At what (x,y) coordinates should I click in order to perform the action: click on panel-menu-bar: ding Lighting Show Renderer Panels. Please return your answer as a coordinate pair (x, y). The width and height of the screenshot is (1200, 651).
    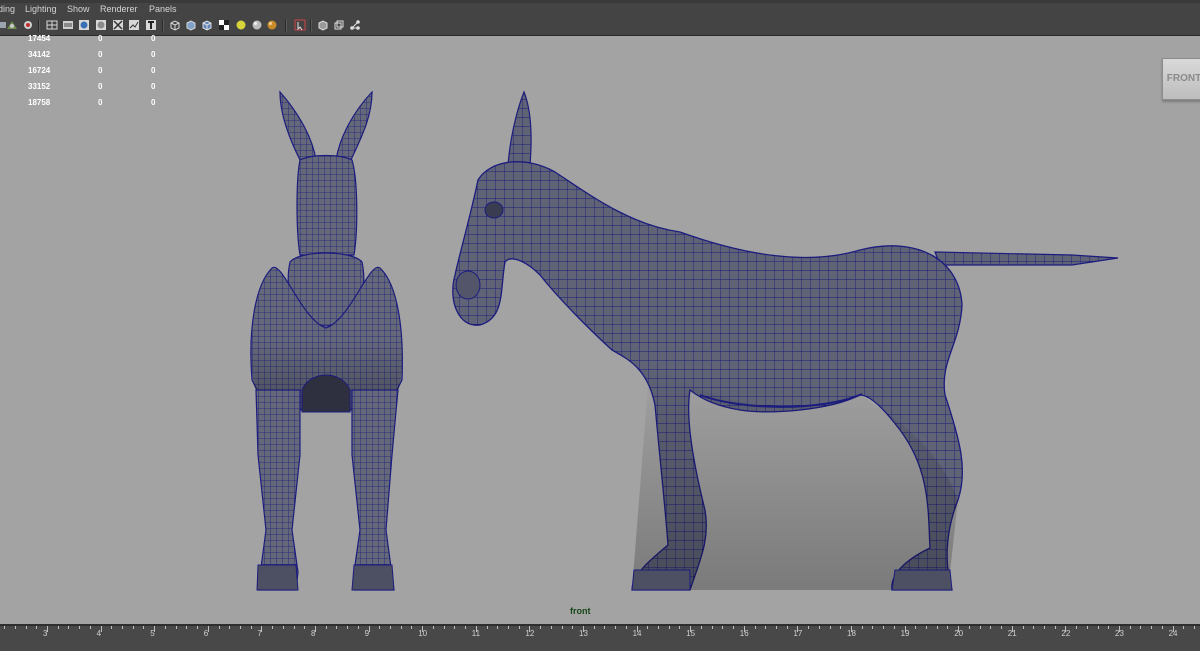
    Looking at the image, I should click on (600, 9).